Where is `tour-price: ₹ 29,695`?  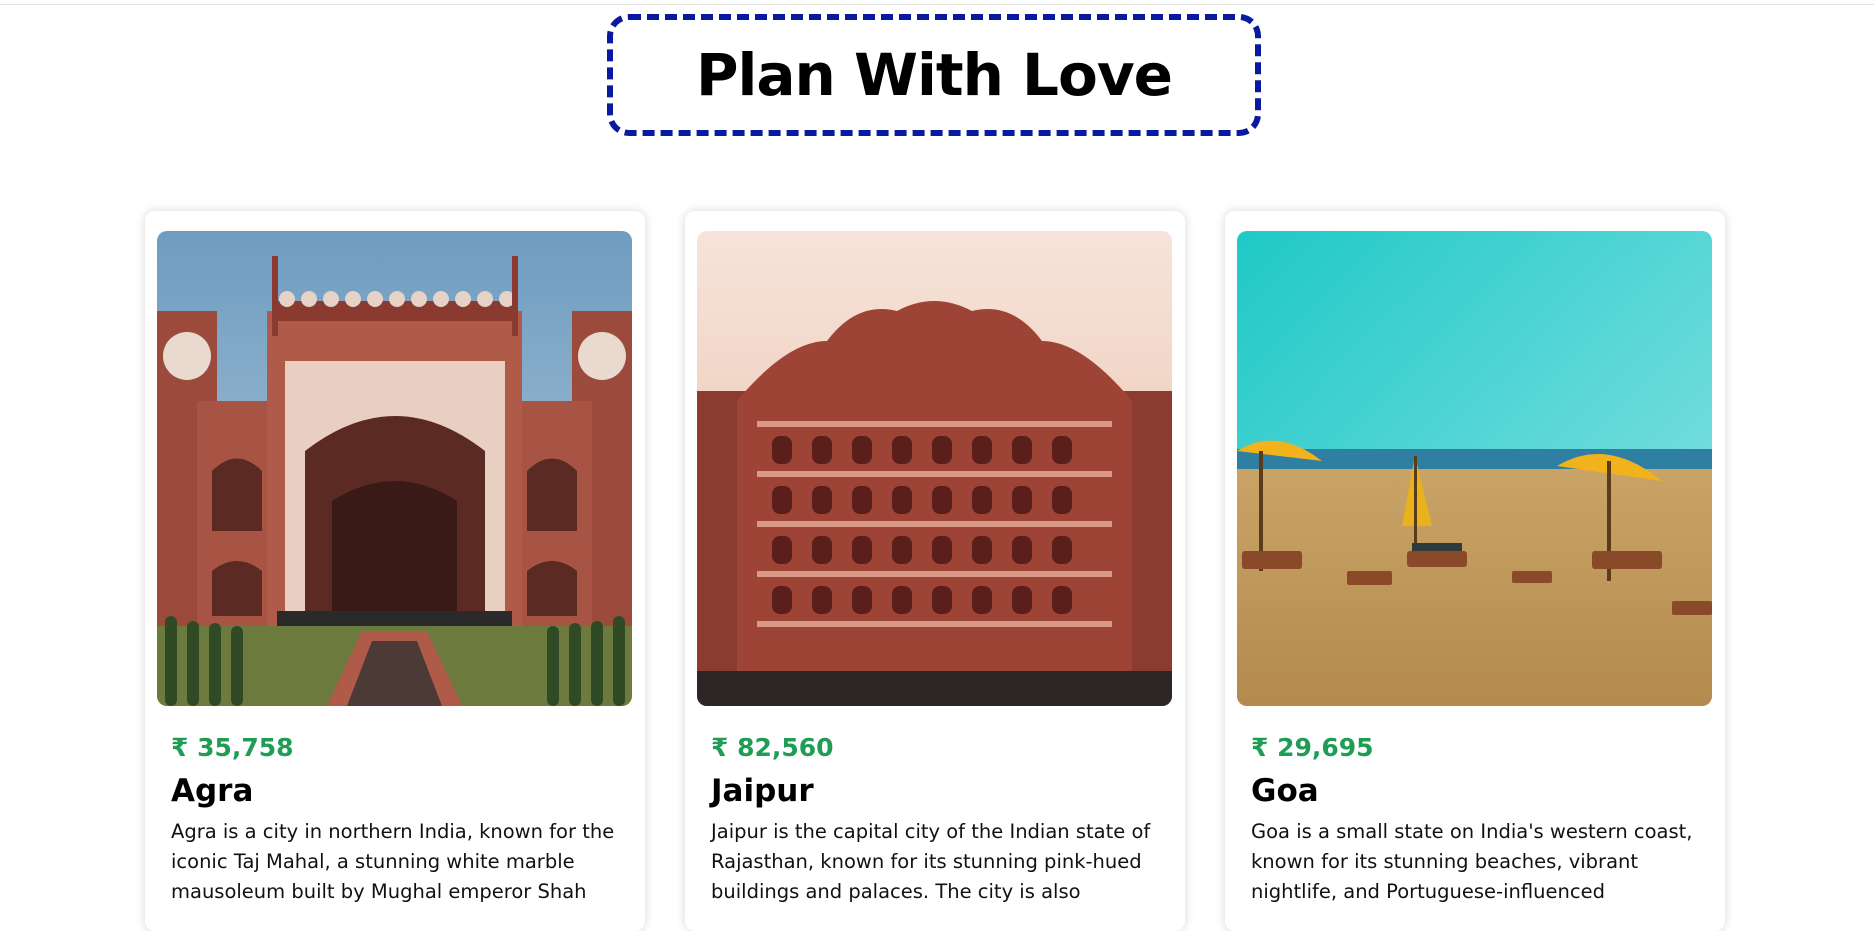
tour-price: ₹ 29,695 is located at coordinates (1312, 747).